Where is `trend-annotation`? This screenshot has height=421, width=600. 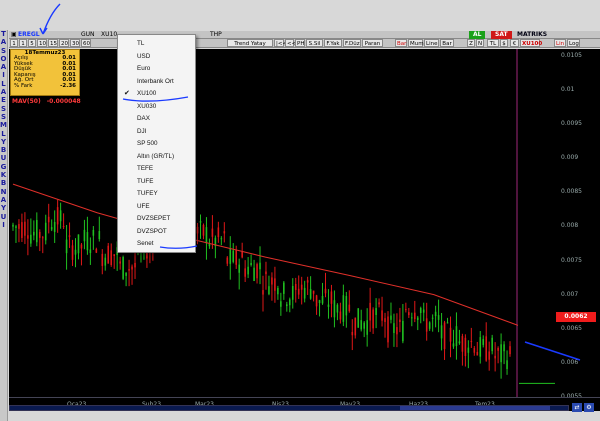
trend-annotation is located at coordinates (552, 351).